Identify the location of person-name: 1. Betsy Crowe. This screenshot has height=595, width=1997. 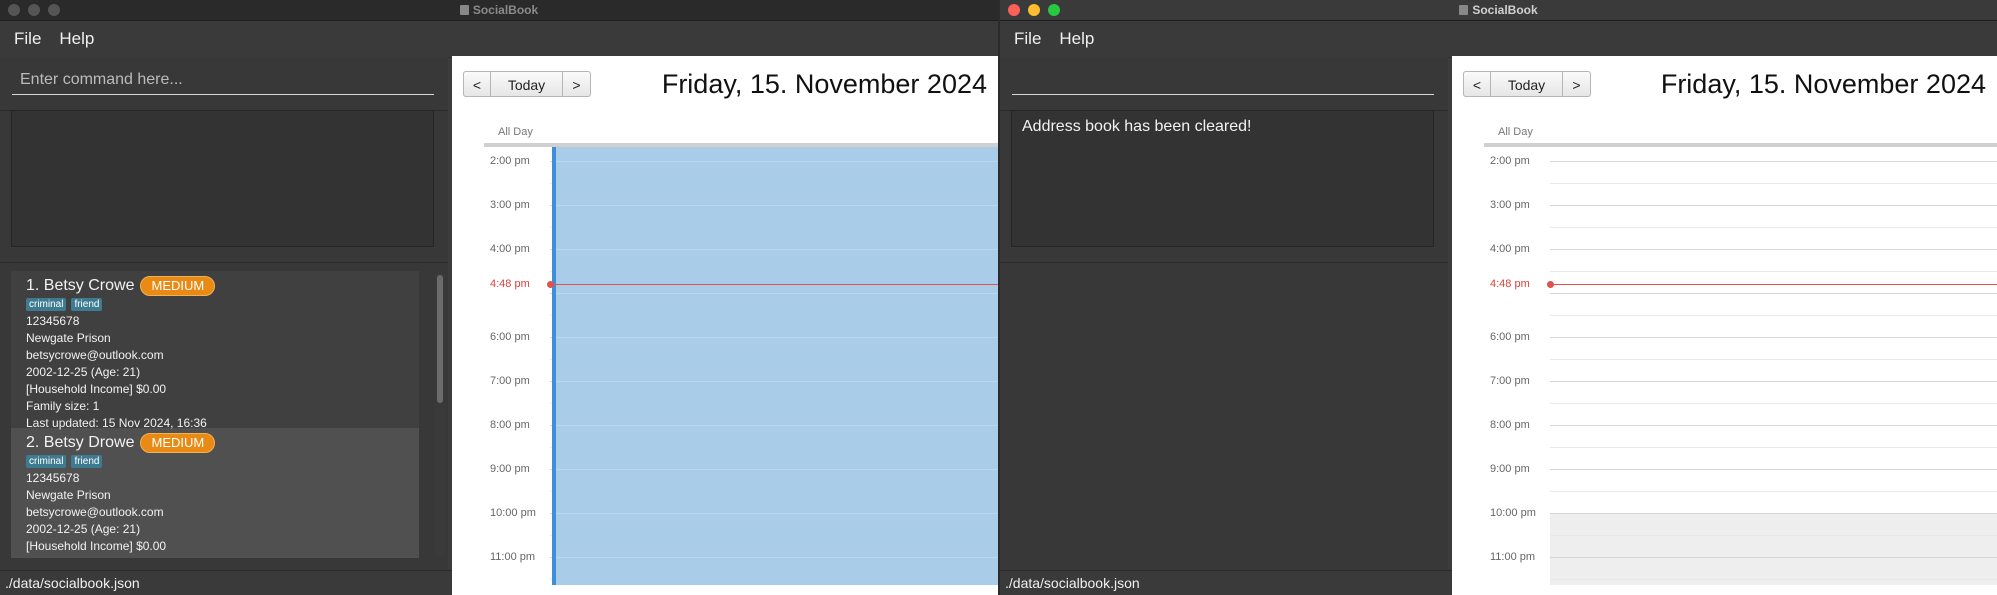
(80, 285).